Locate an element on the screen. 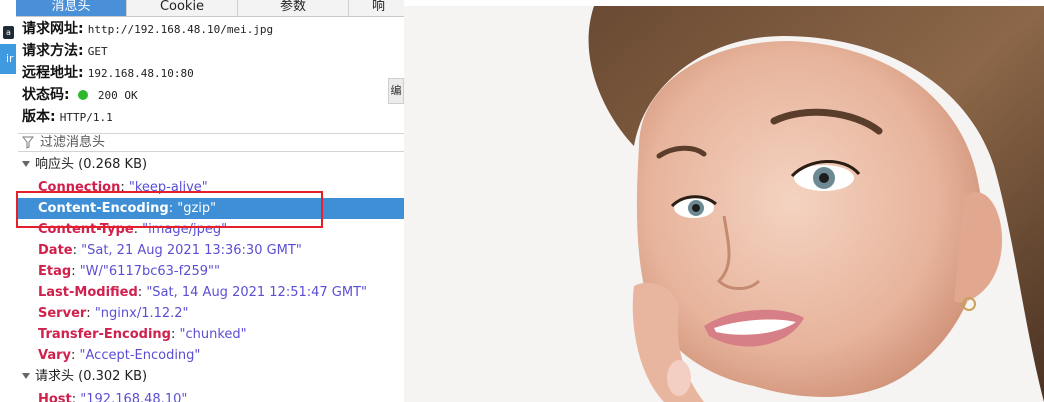 This screenshot has width=1044, height=402. tab-response: 响 is located at coordinates (376, 8).